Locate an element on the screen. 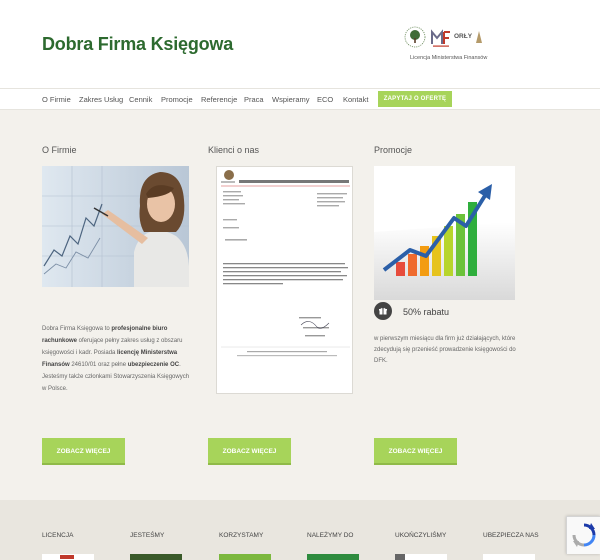  about-photo is located at coordinates (115, 226).